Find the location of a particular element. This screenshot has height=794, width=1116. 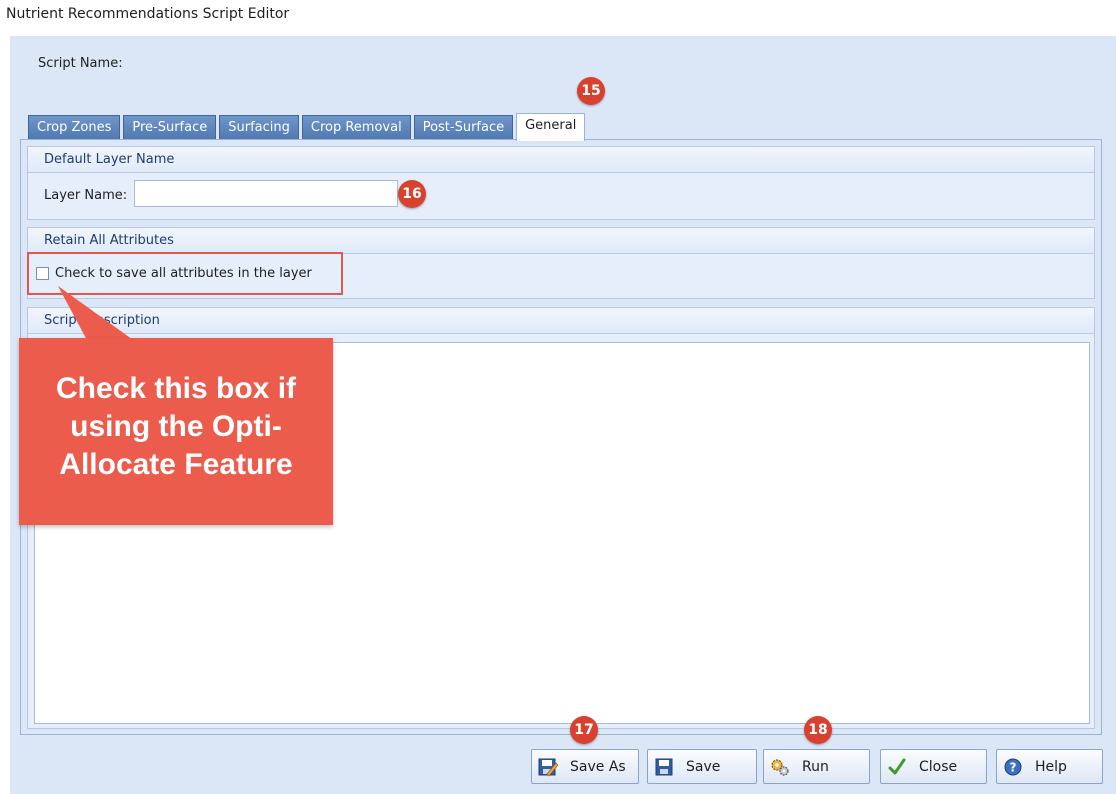

help-icon: ? is located at coordinates (1013, 767).